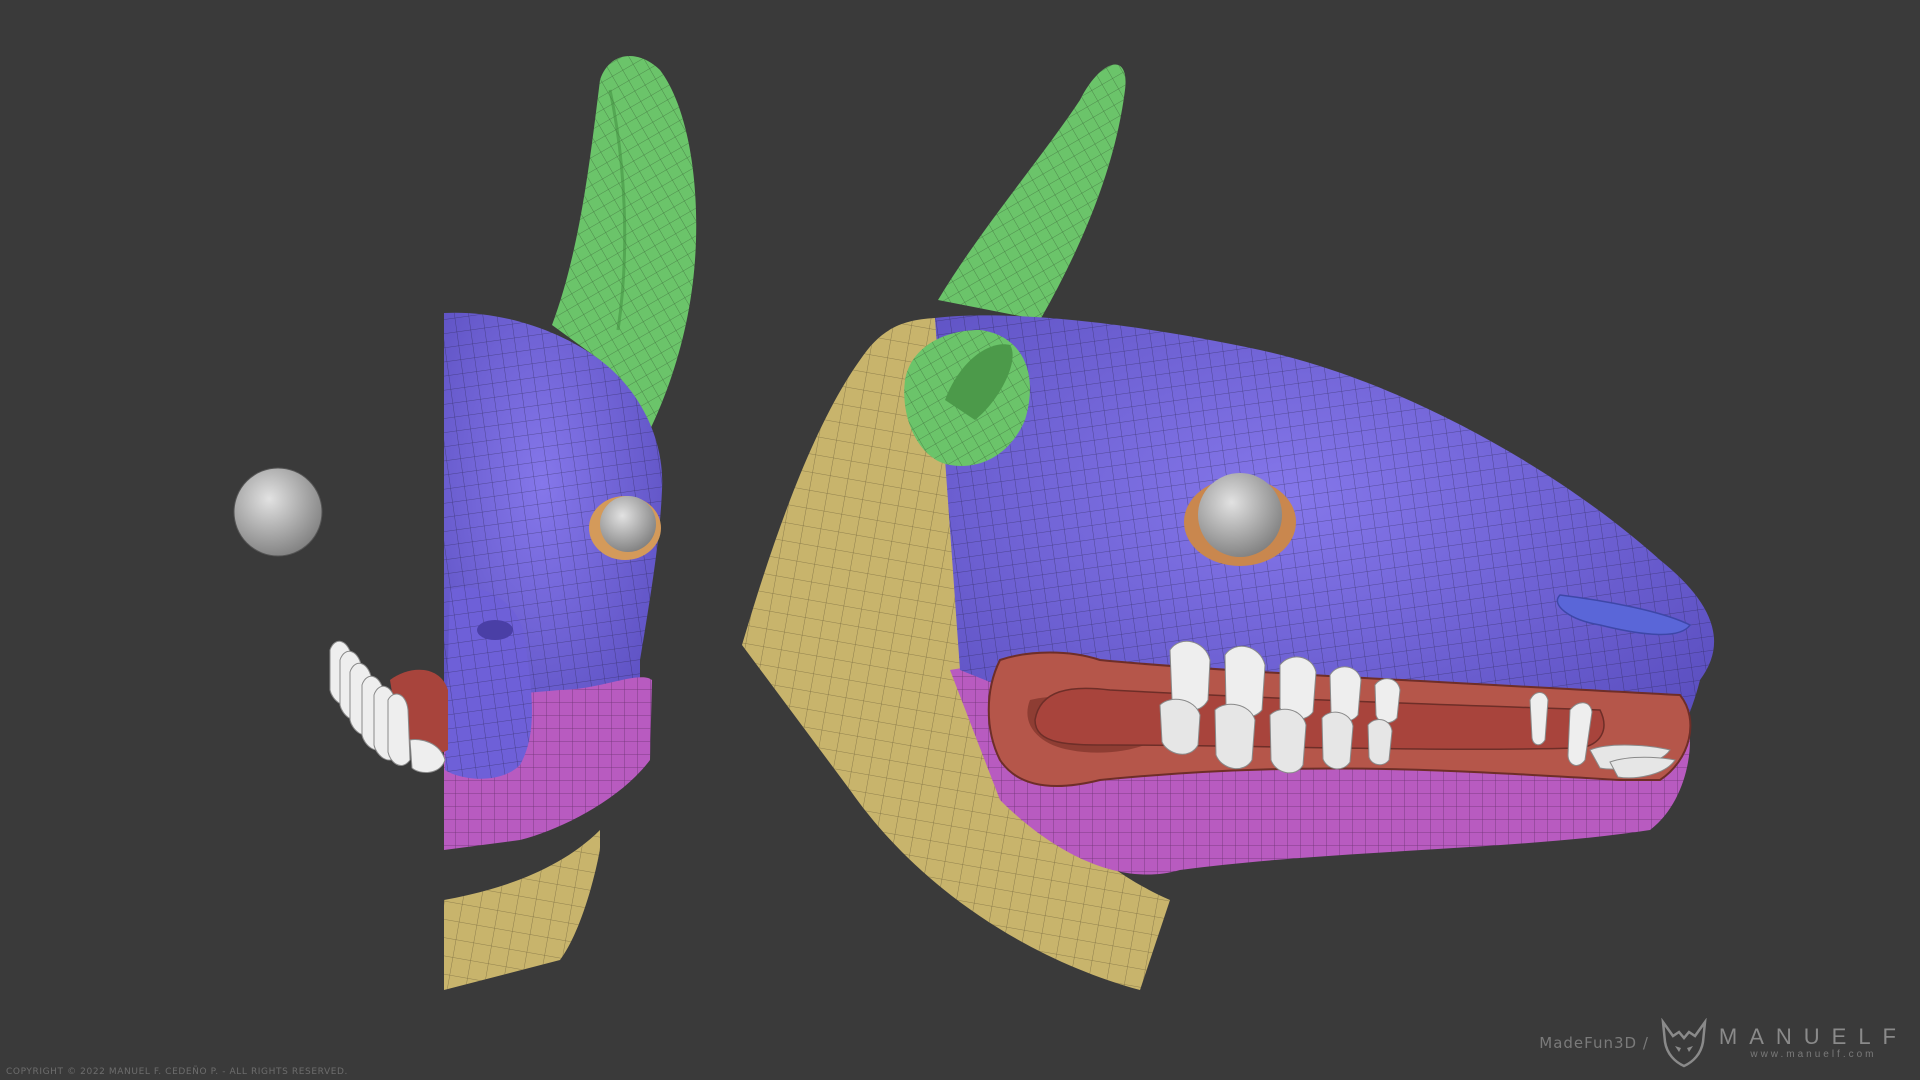 The image size is (1920, 1080). Describe the element at coordinates (495, 630) in the screenshot. I see `front-nostril` at that location.